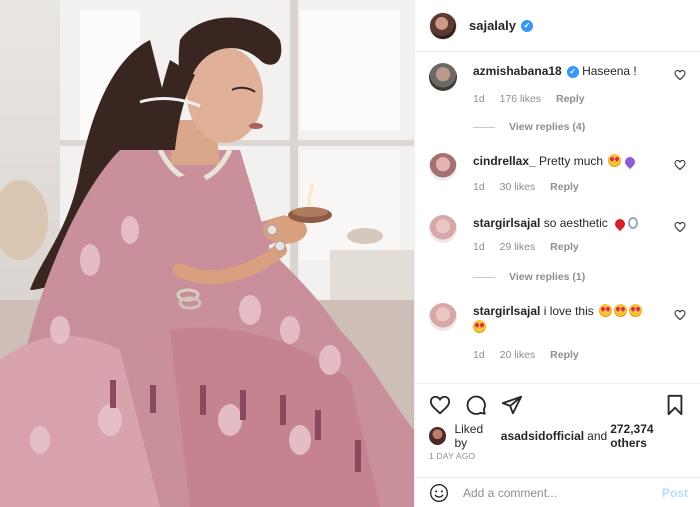 Image resolution: width=700 pixels, height=507 pixels. I want to click on comment-meta: 1d 176 likes Reply, so click(535, 99).